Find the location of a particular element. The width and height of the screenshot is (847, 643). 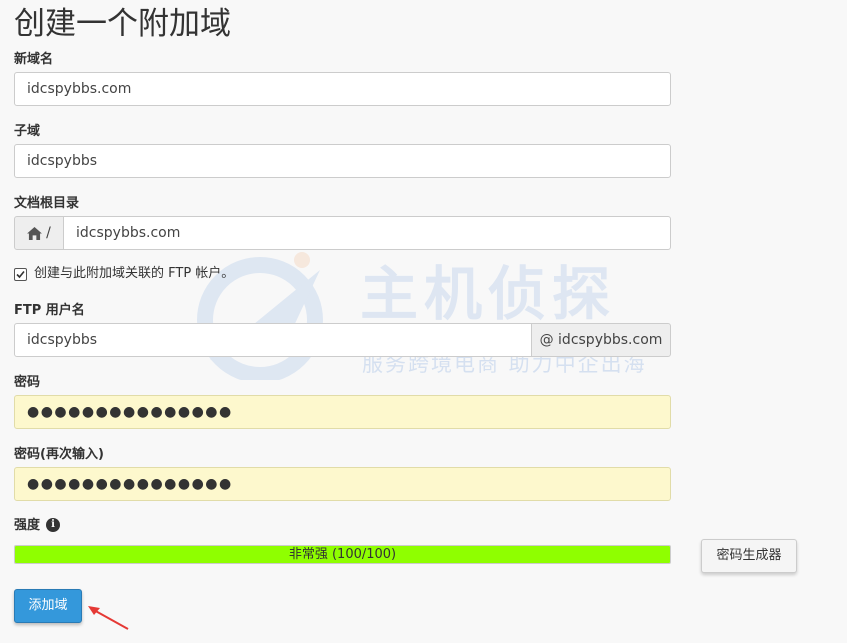

strength-label: 强度 is located at coordinates (27, 525).